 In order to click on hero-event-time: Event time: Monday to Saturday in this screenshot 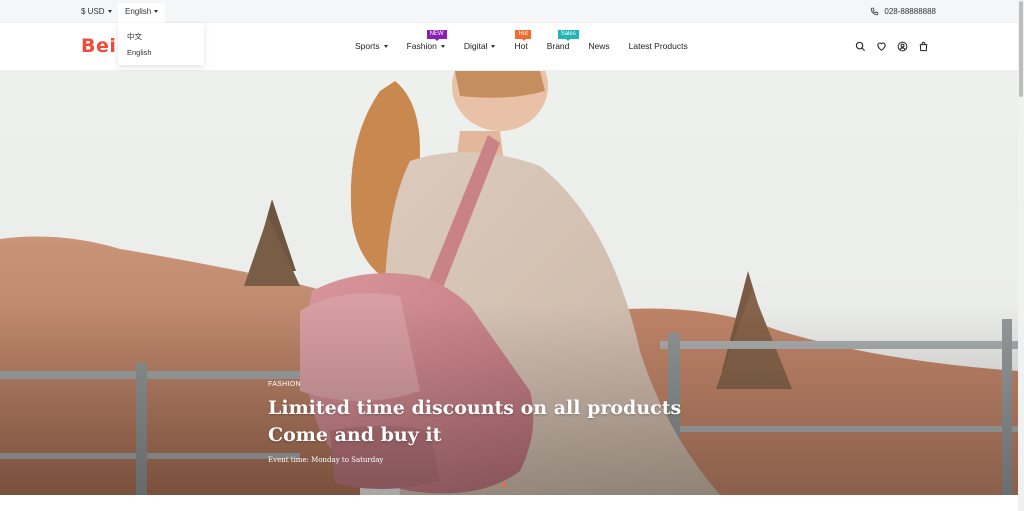, I will do `click(326, 460)`.